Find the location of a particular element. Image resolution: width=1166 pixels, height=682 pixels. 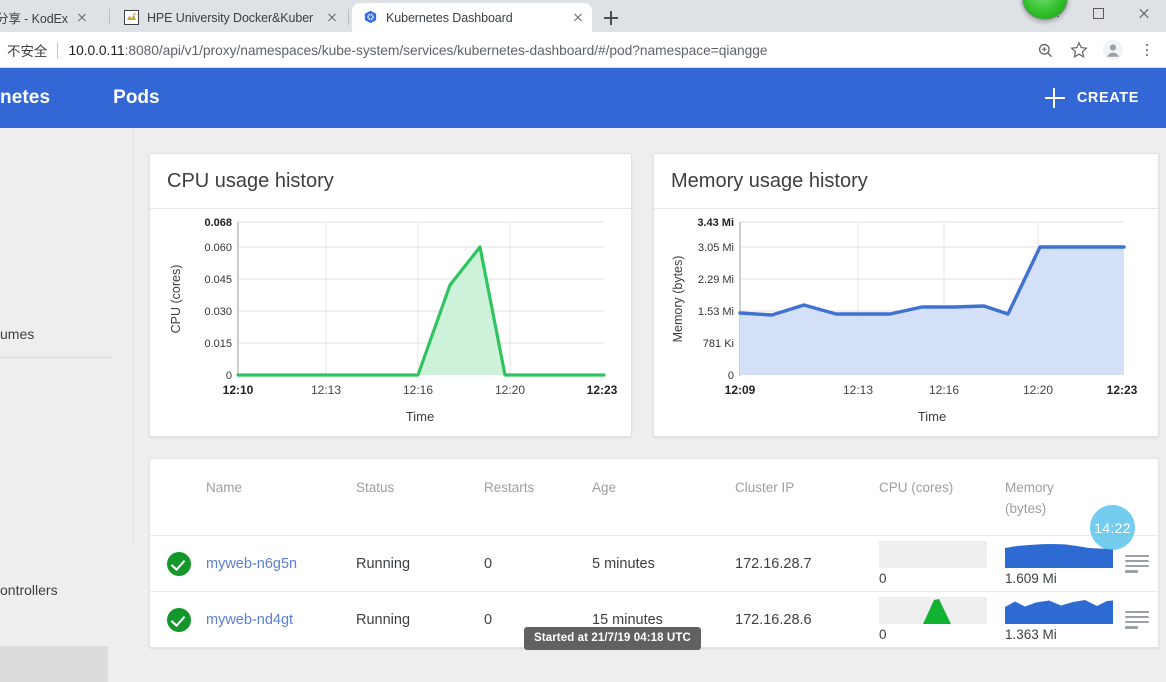

cpu-sparkline-cell: 0 is located at coordinates (933, 563).